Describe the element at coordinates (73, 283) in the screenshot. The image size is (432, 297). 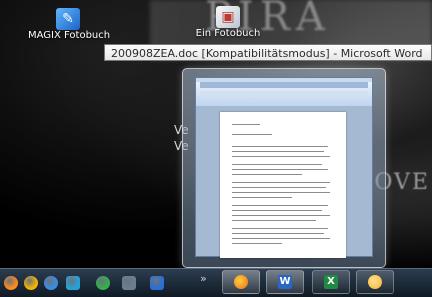
I see `explorer-icon` at that location.